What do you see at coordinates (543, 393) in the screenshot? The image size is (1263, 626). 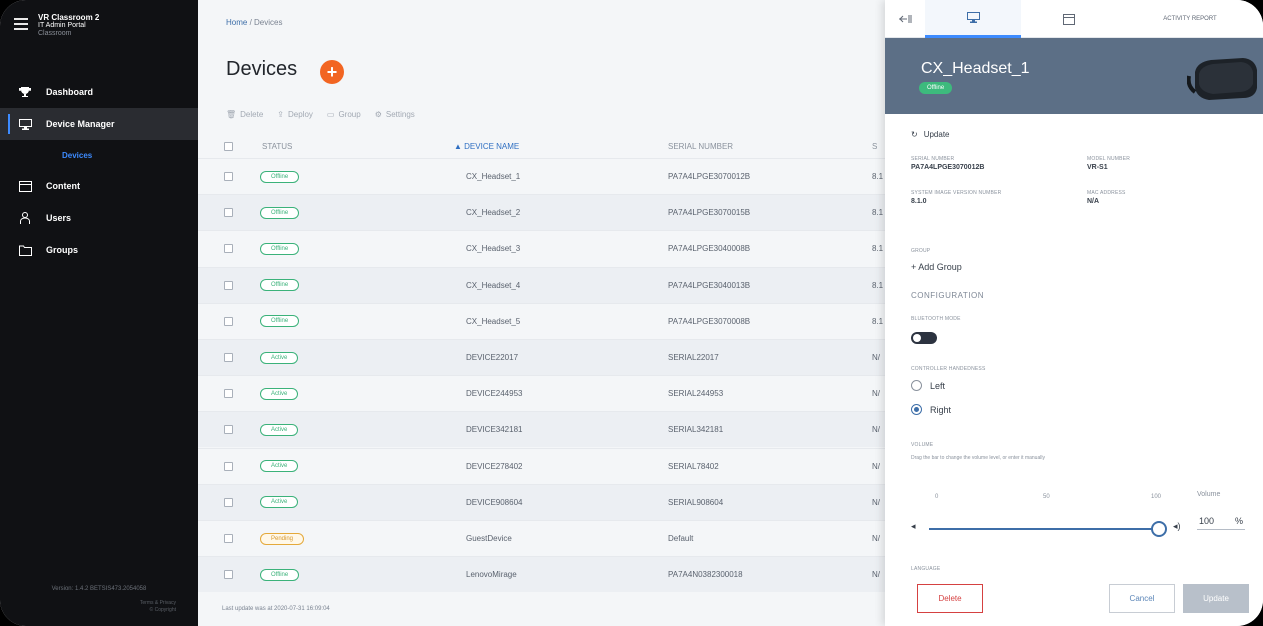 I see `table-row: Active DEVICE244953 SERIAL244953 N/` at bounding box center [543, 393].